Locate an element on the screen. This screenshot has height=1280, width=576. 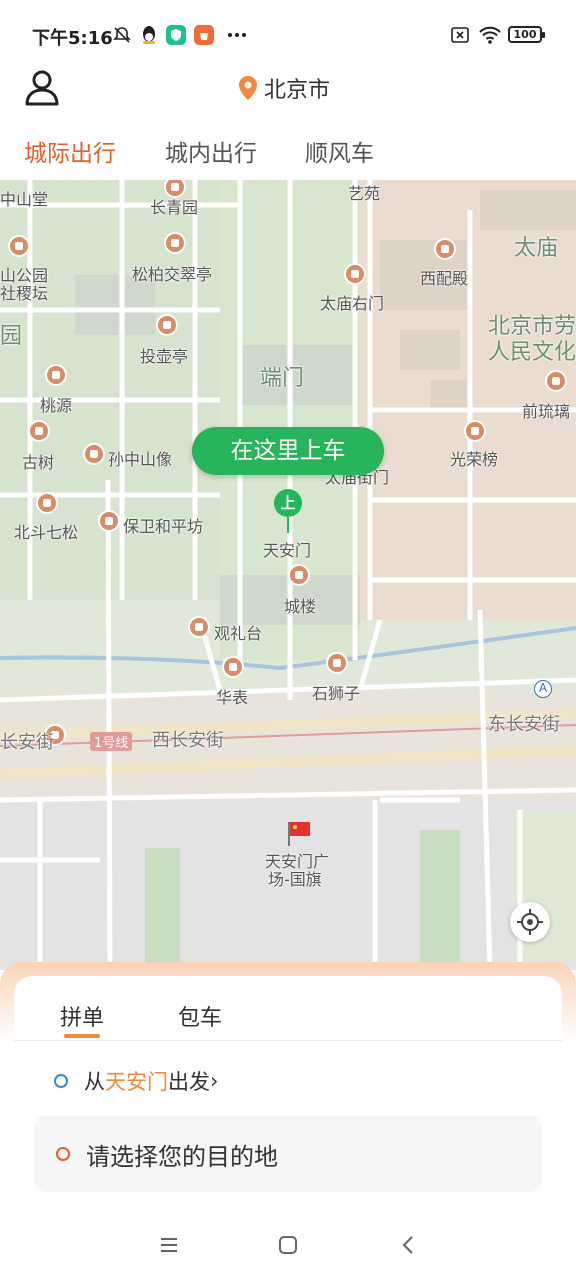
map-label: 西长安街 is located at coordinates (188, 740).